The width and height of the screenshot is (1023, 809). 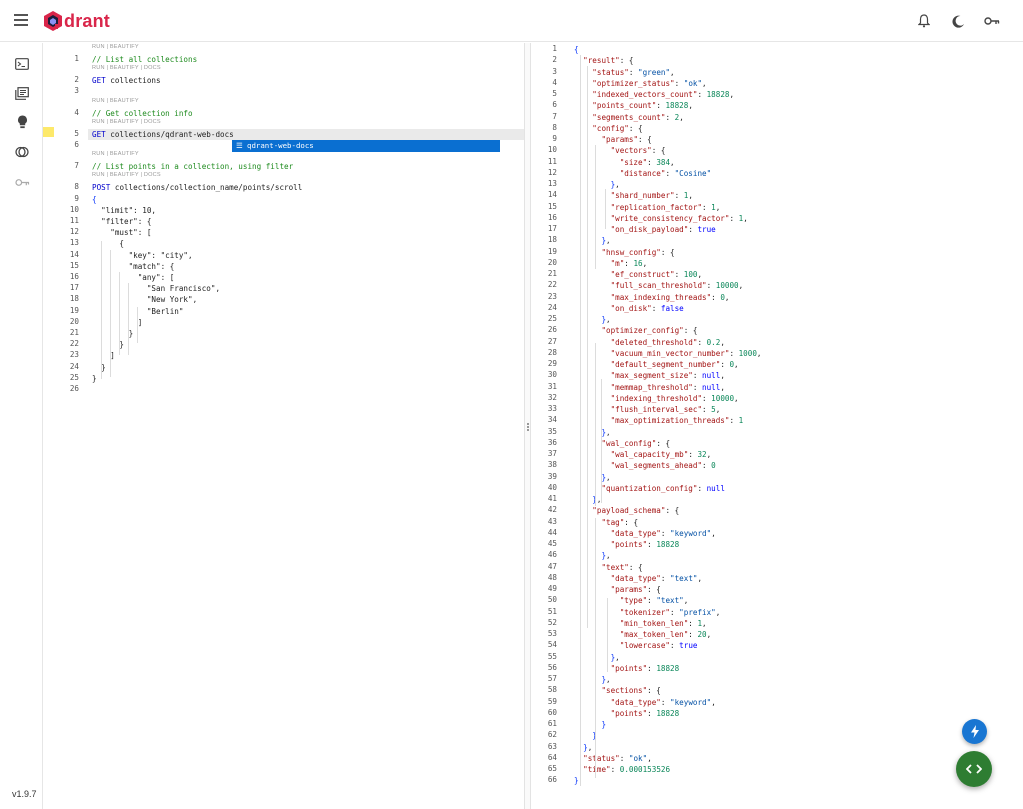 I want to click on json-line: "max_token_len": 20,, so click(x=665, y=634).